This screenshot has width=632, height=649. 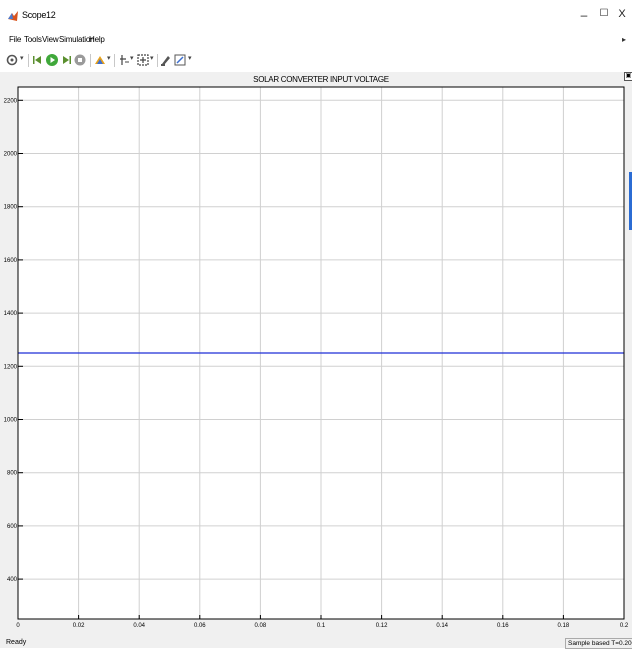 What do you see at coordinates (598, 643) in the screenshot?
I see `sample-time-indicator: Sample based T=0.200` at bounding box center [598, 643].